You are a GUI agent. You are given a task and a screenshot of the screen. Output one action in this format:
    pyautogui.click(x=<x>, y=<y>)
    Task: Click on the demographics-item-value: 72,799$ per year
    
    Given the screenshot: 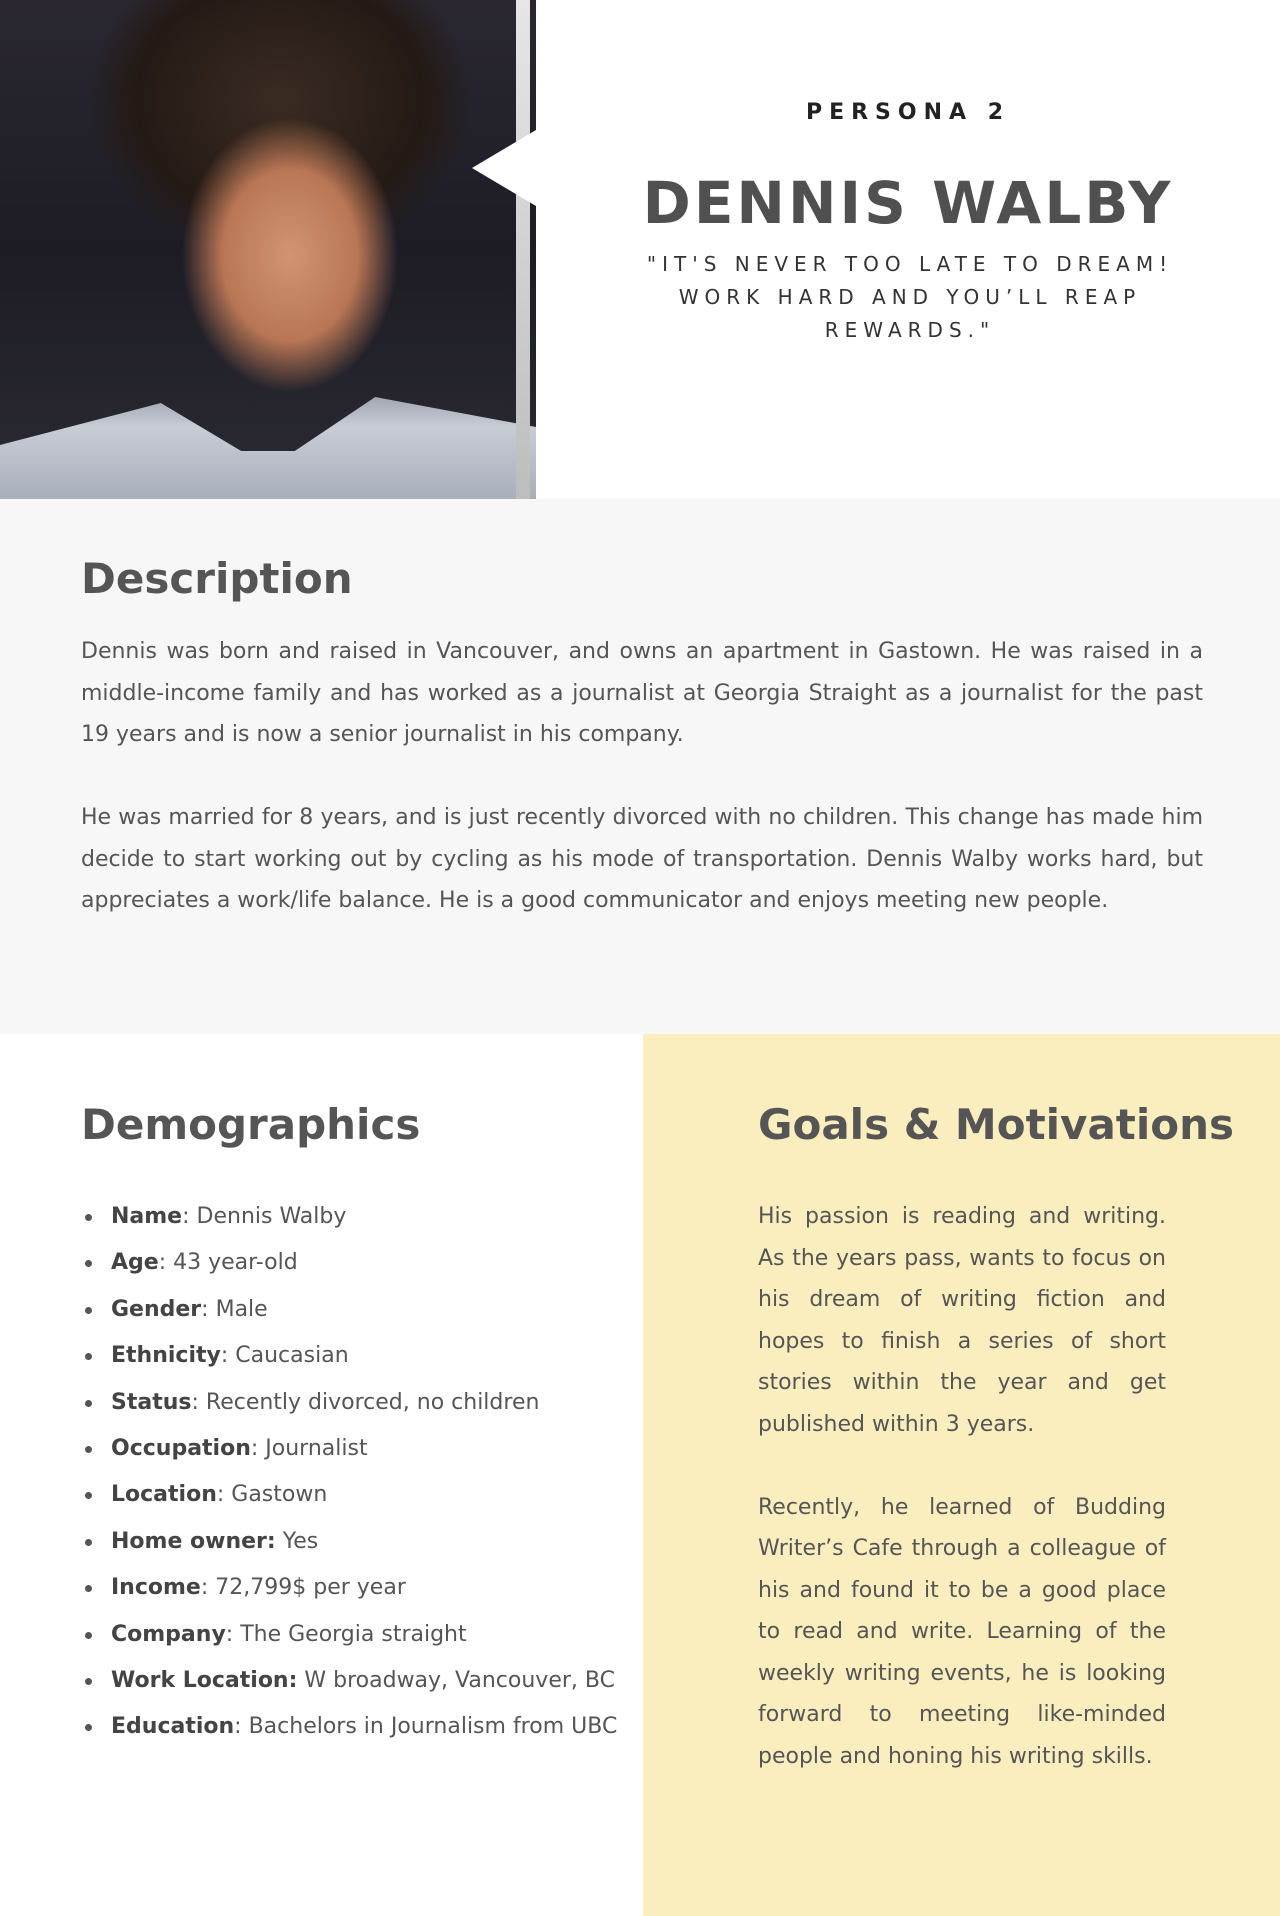 What is the action you would take?
    pyautogui.click(x=307, y=1588)
    